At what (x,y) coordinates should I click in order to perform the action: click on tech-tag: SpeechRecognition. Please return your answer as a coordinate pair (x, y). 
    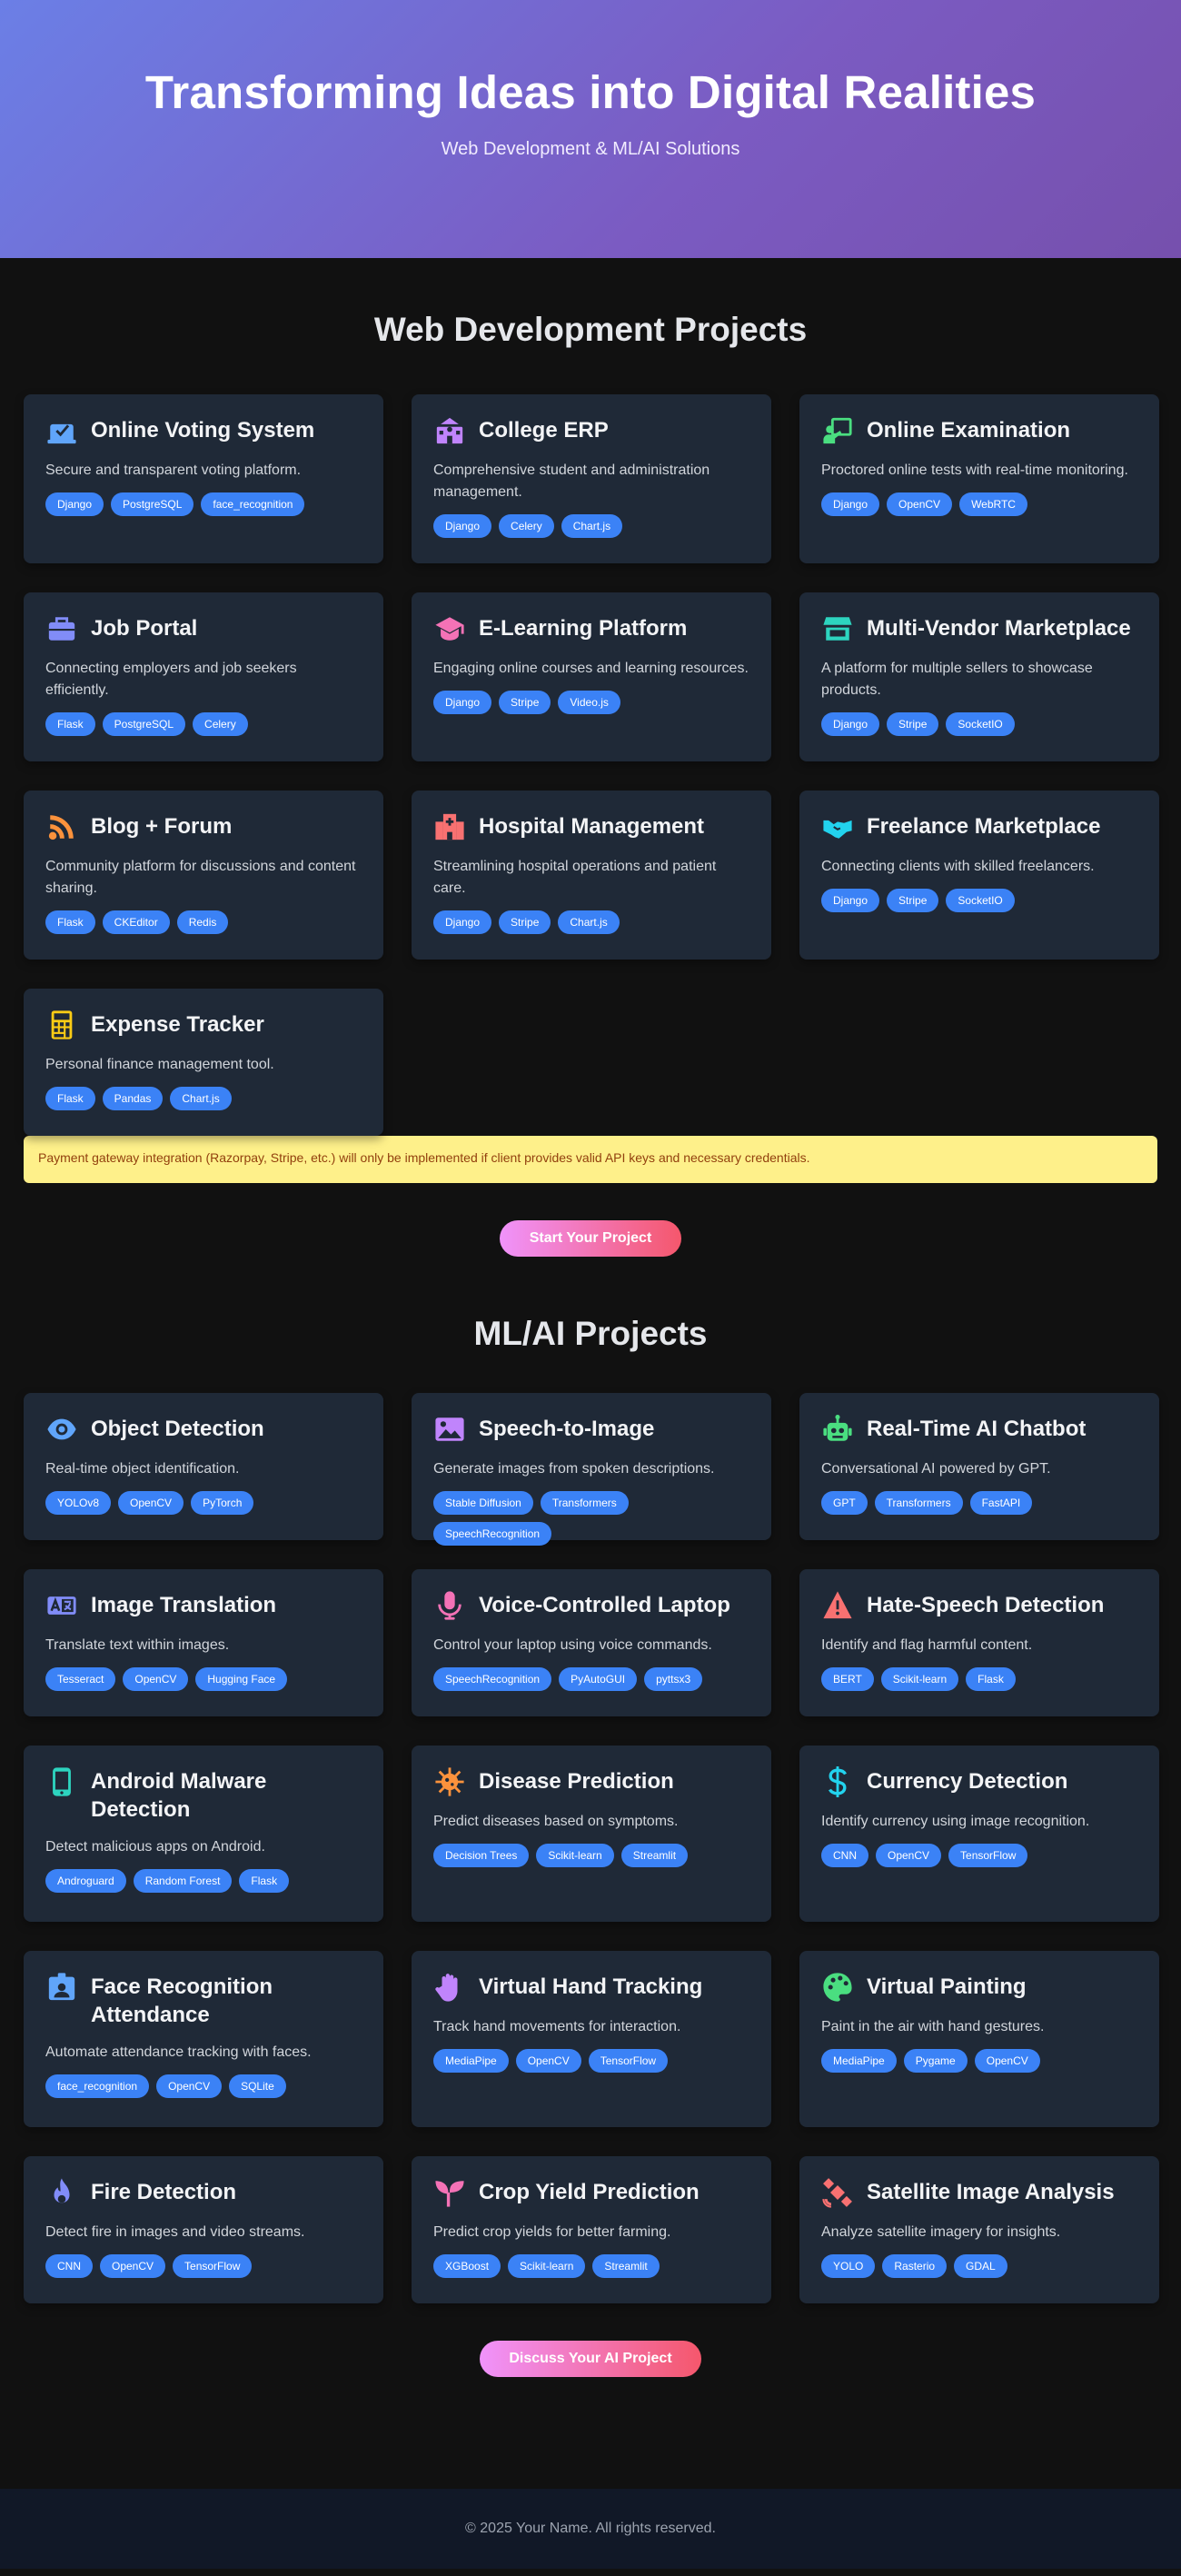
    Looking at the image, I should click on (492, 1534).